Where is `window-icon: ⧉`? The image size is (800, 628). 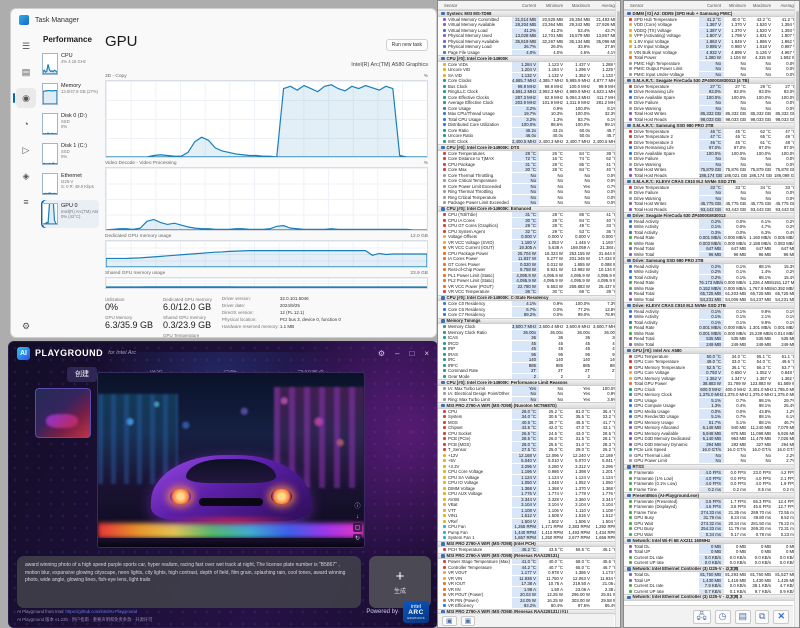 window-icon: ⧉ is located at coordinates (762, 616).